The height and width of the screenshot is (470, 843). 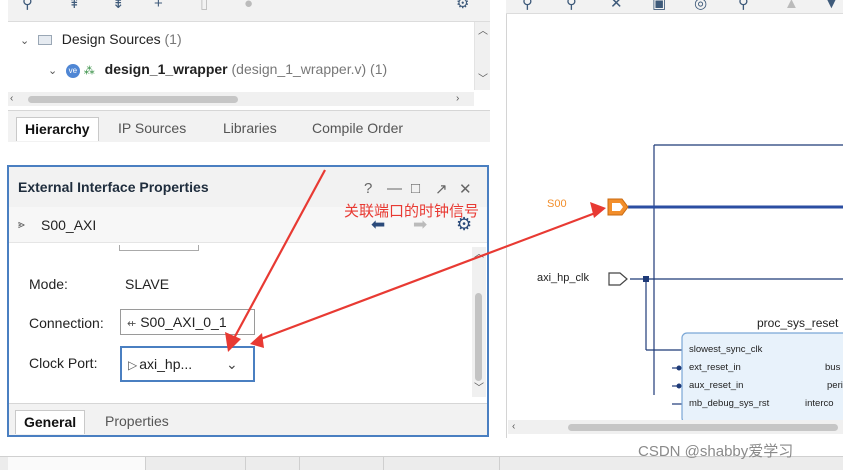 What do you see at coordinates (563, 278) in the screenshot?
I see `axi-hp-clk-label: axi_hp_clk` at bounding box center [563, 278].